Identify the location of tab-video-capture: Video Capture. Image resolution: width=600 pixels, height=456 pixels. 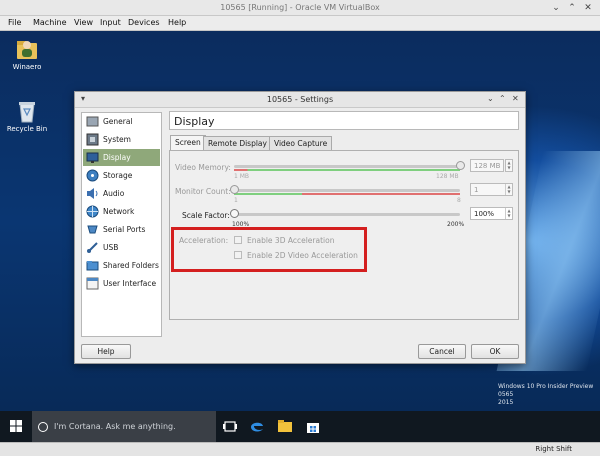
(301, 143).